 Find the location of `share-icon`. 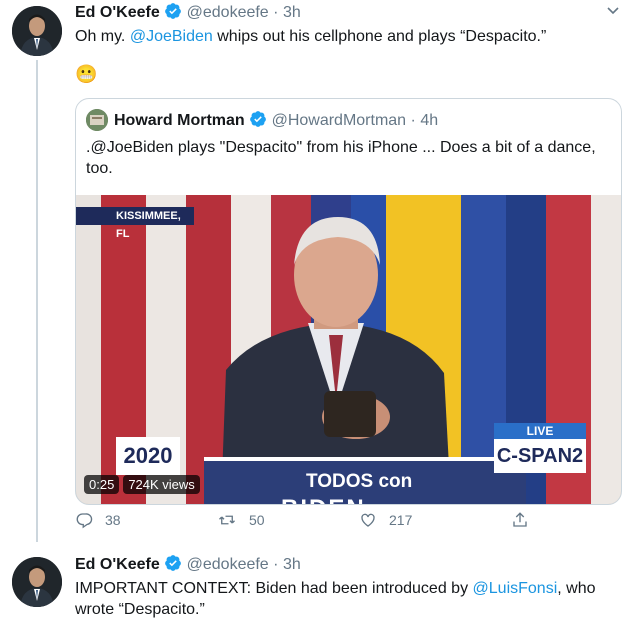

share-icon is located at coordinates (520, 519).